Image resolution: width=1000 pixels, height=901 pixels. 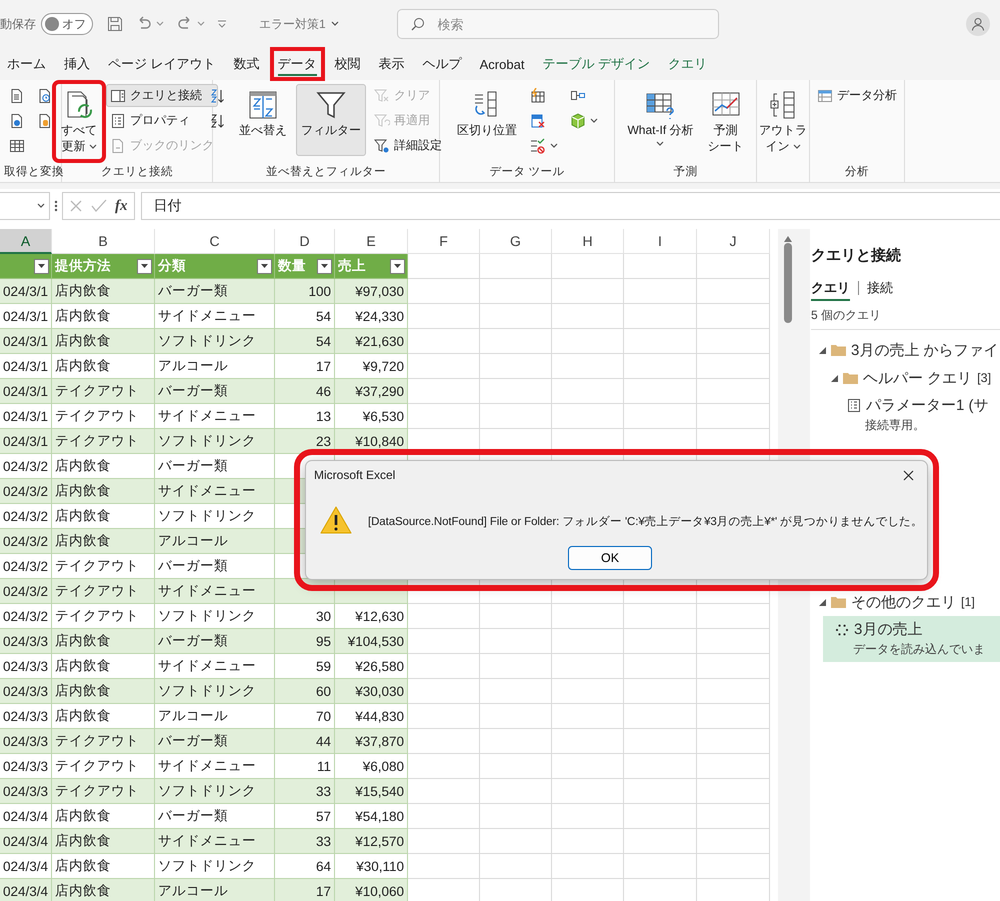 What do you see at coordinates (371, 791) in the screenshot?
I see `table-cell: ¥15,540` at bounding box center [371, 791].